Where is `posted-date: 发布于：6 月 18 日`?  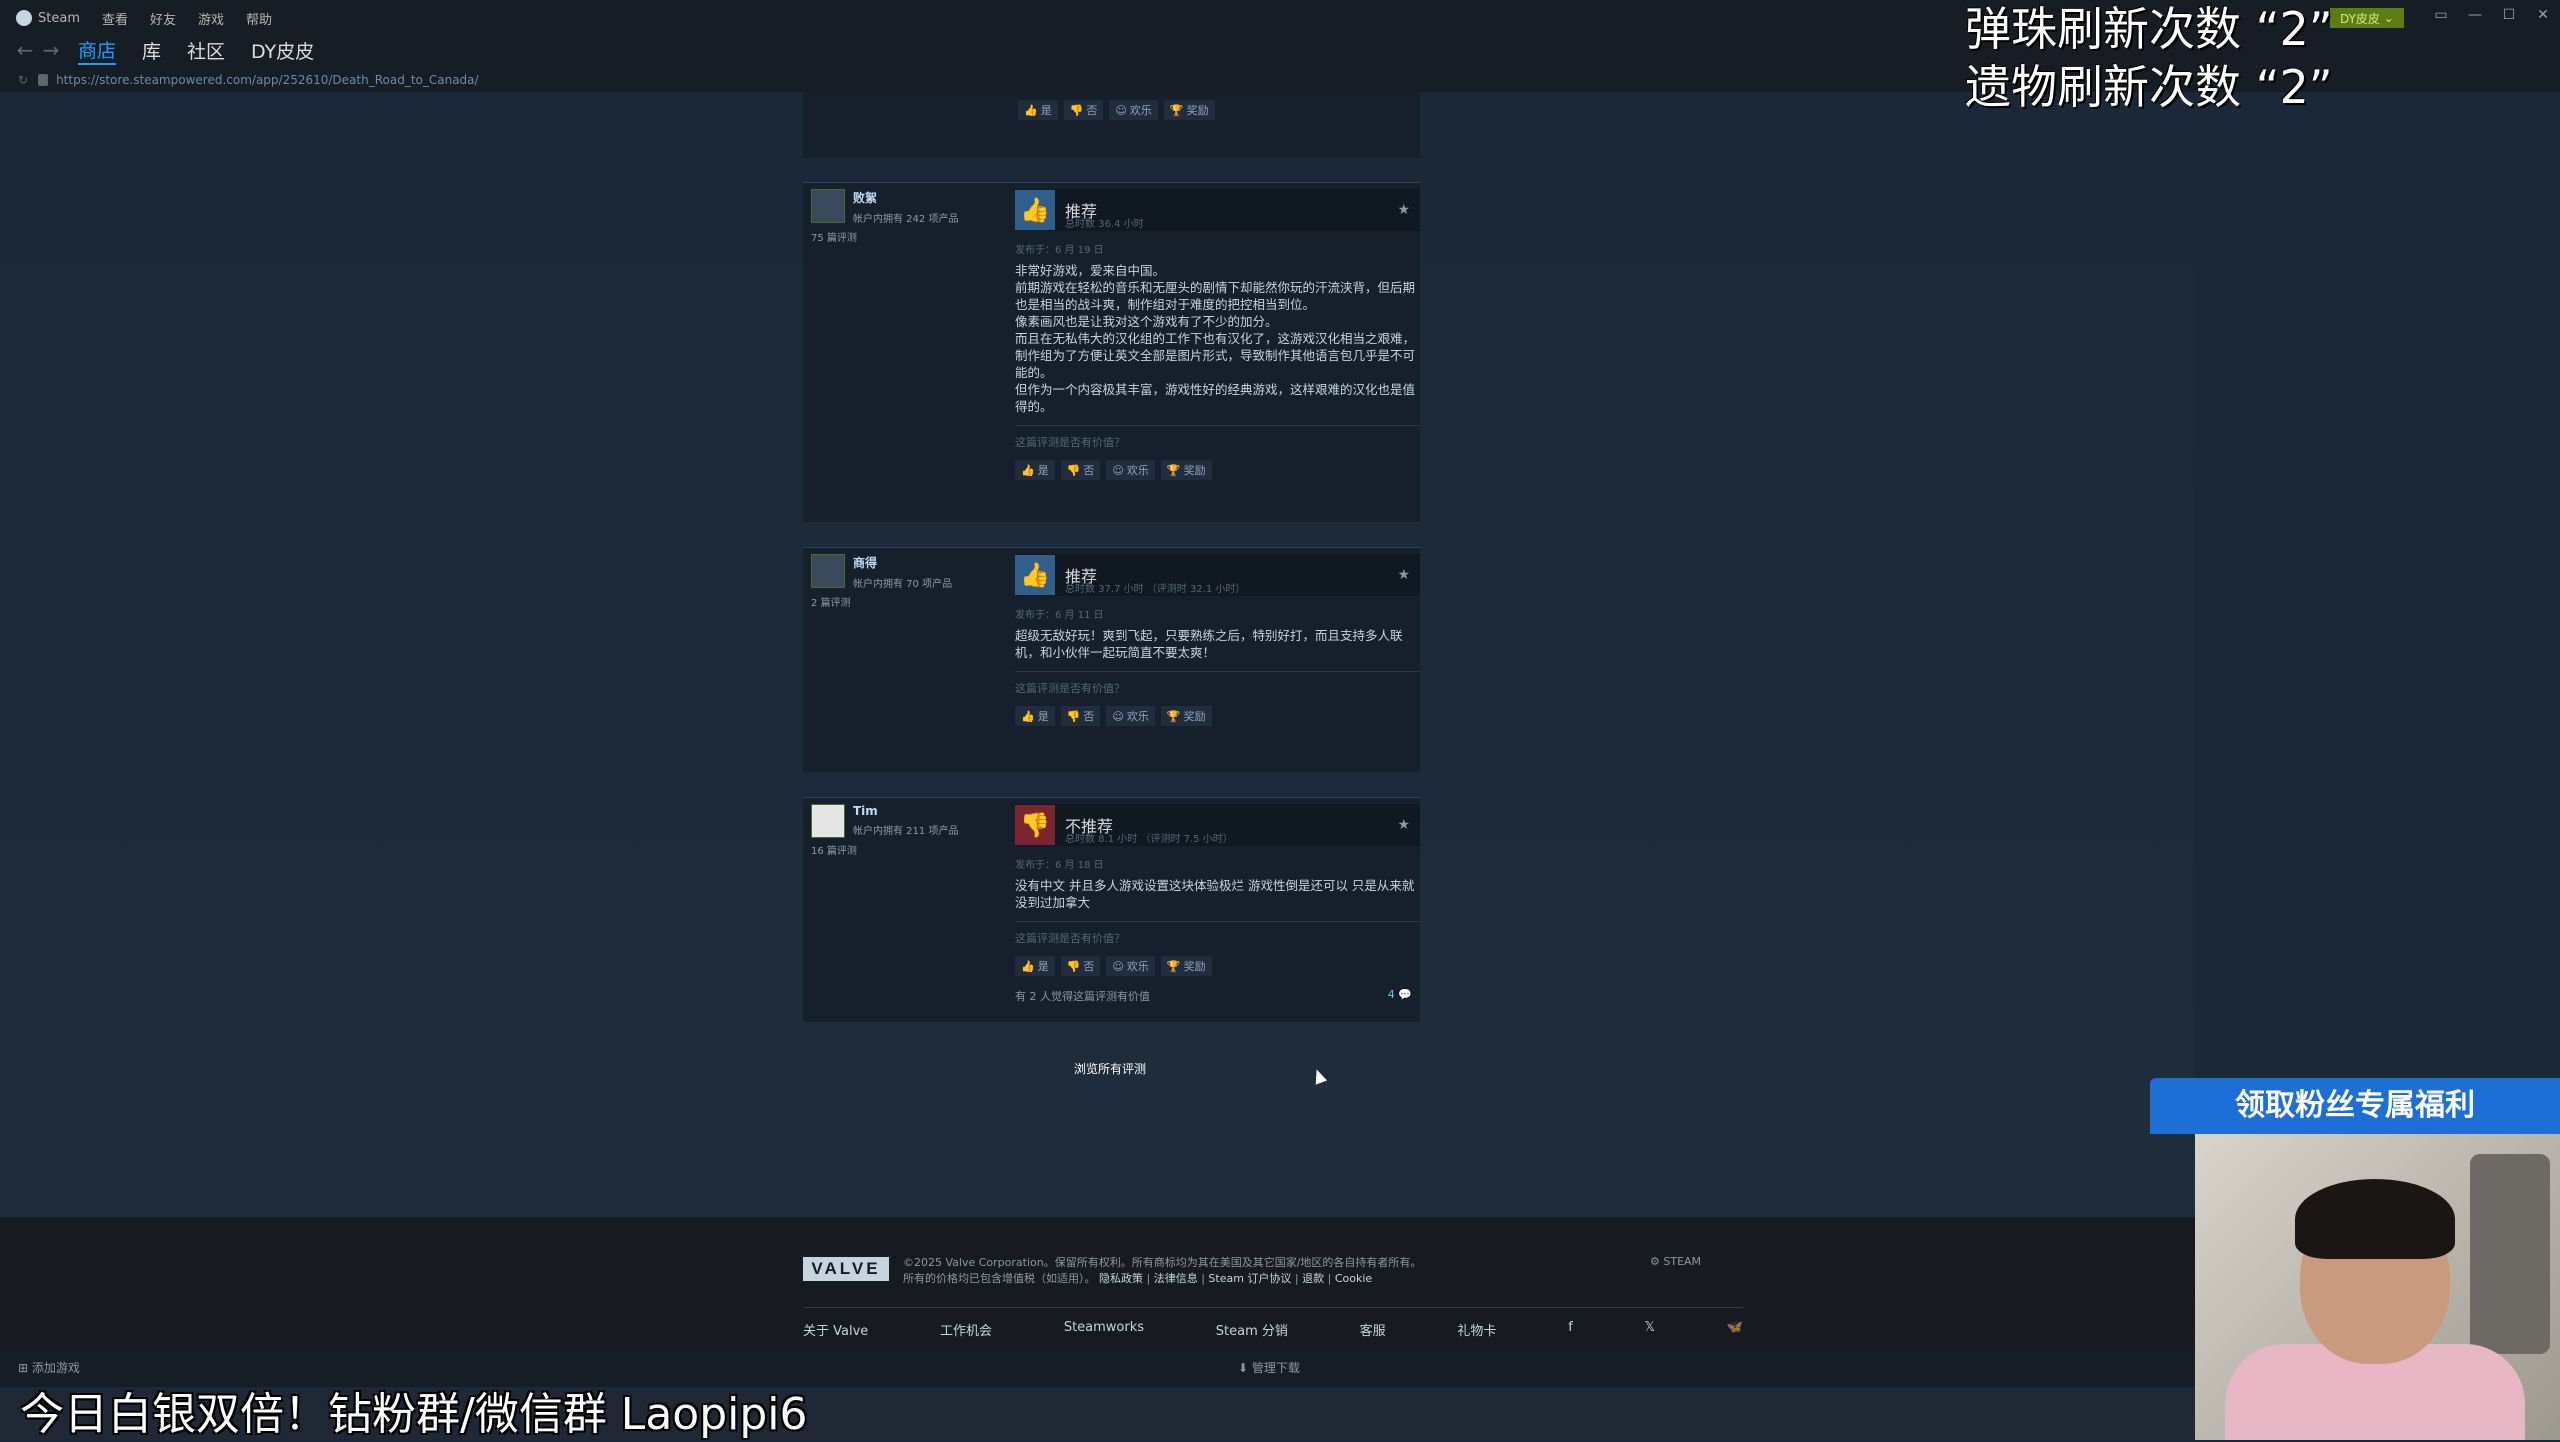
posted-date: 发布于：6 月 18 日 is located at coordinates (1059, 865).